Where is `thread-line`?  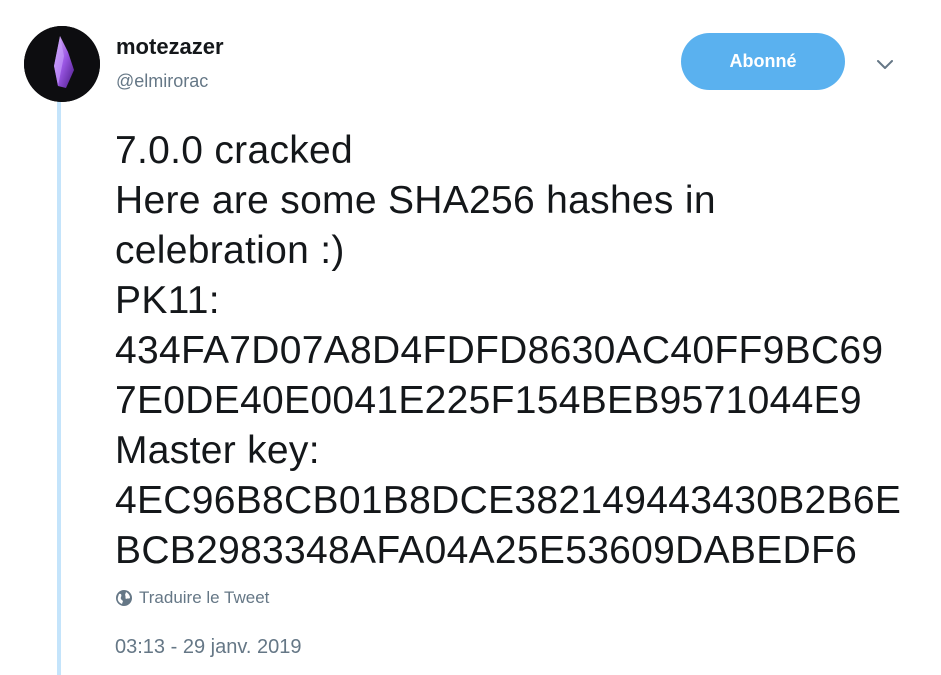
thread-line is located at coordinates (59, 387).